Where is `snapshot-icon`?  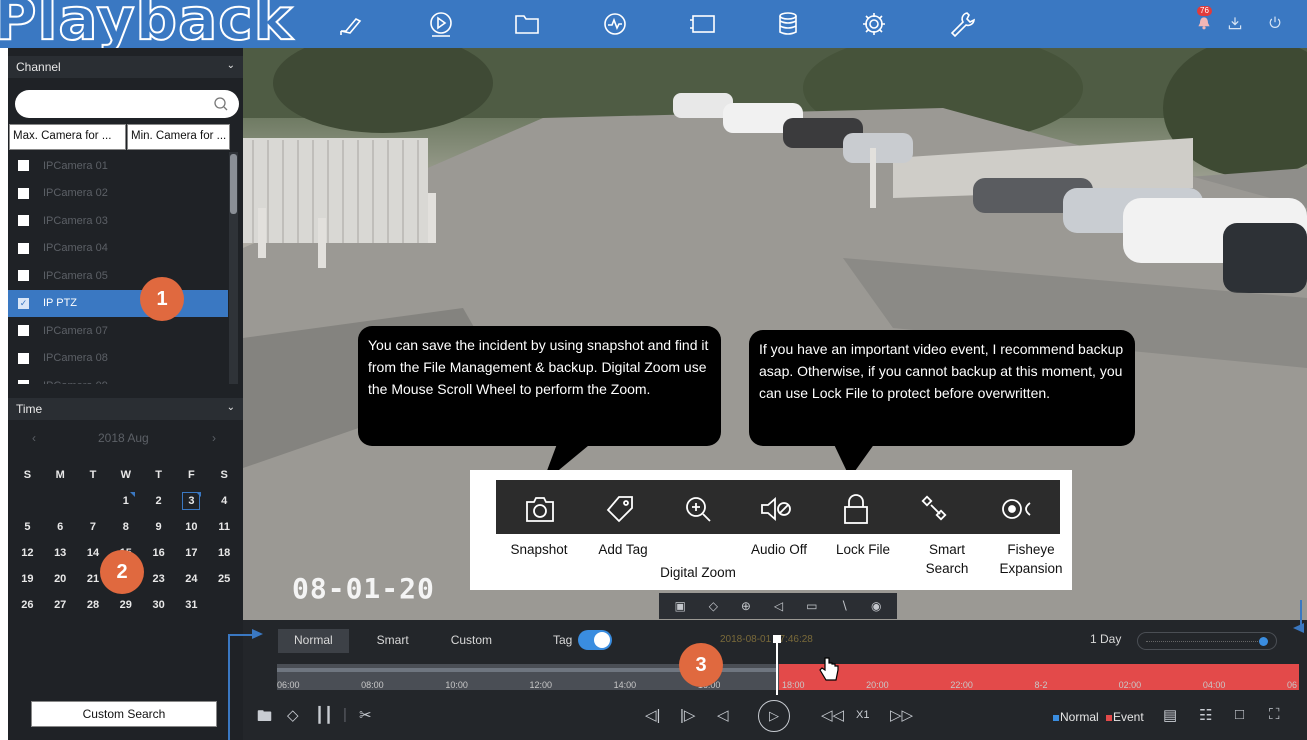
snapshot-icon is located at coordinates (540, 509).